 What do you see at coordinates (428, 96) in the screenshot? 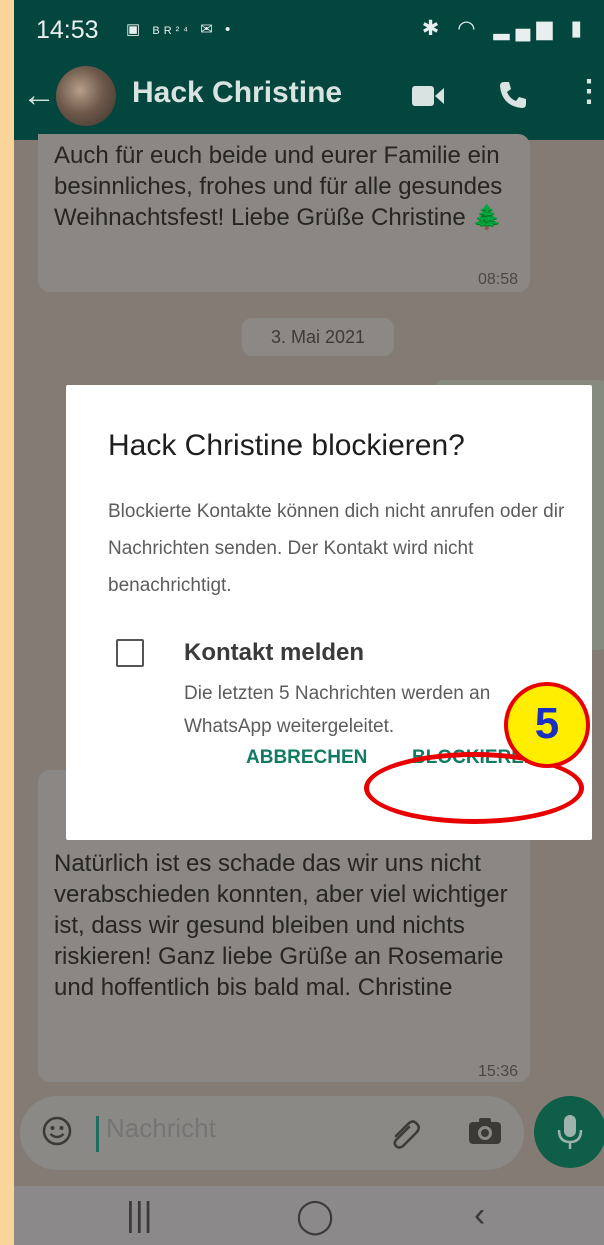
I see `video-call-icon` at bounding box center [428, 96].